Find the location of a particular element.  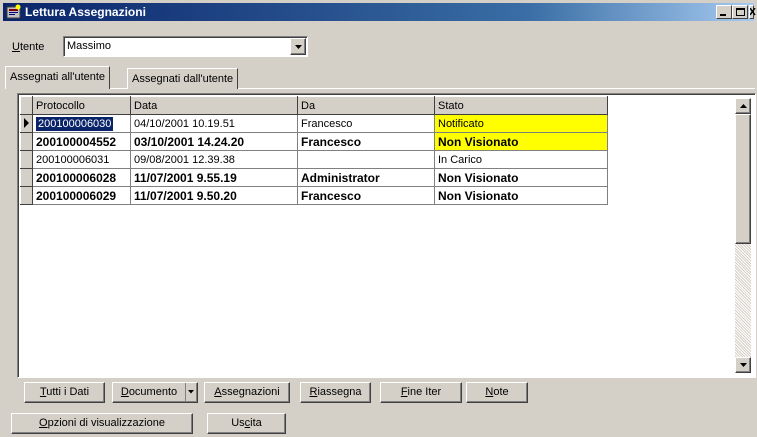

cell-data: 03/10/2001 14.24.20 is located at coordinates (214, 141).